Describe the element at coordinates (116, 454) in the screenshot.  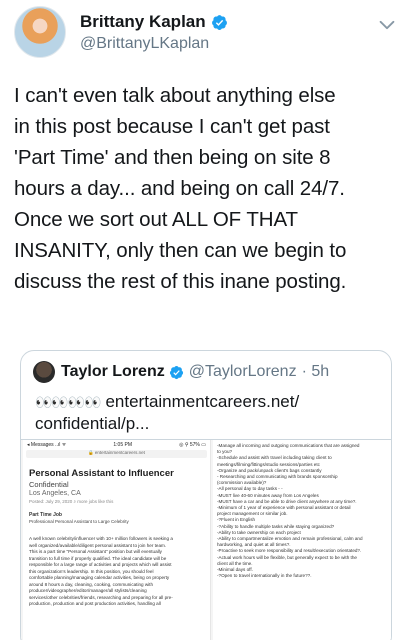
I see `browser-url: 🔒 entertainmentcareers.net` at that location.